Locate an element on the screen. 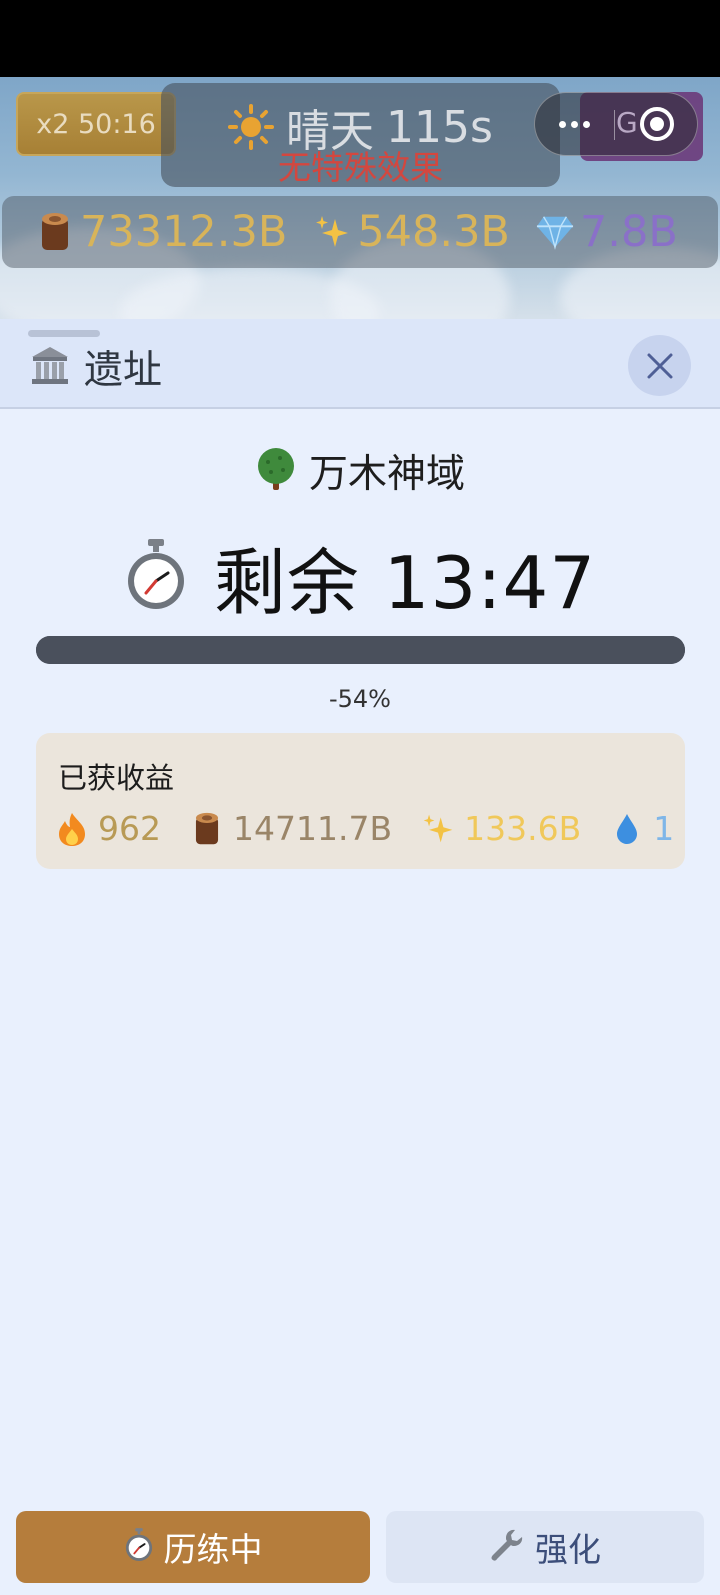  diamond-icon is located at coordinates (555, 232).